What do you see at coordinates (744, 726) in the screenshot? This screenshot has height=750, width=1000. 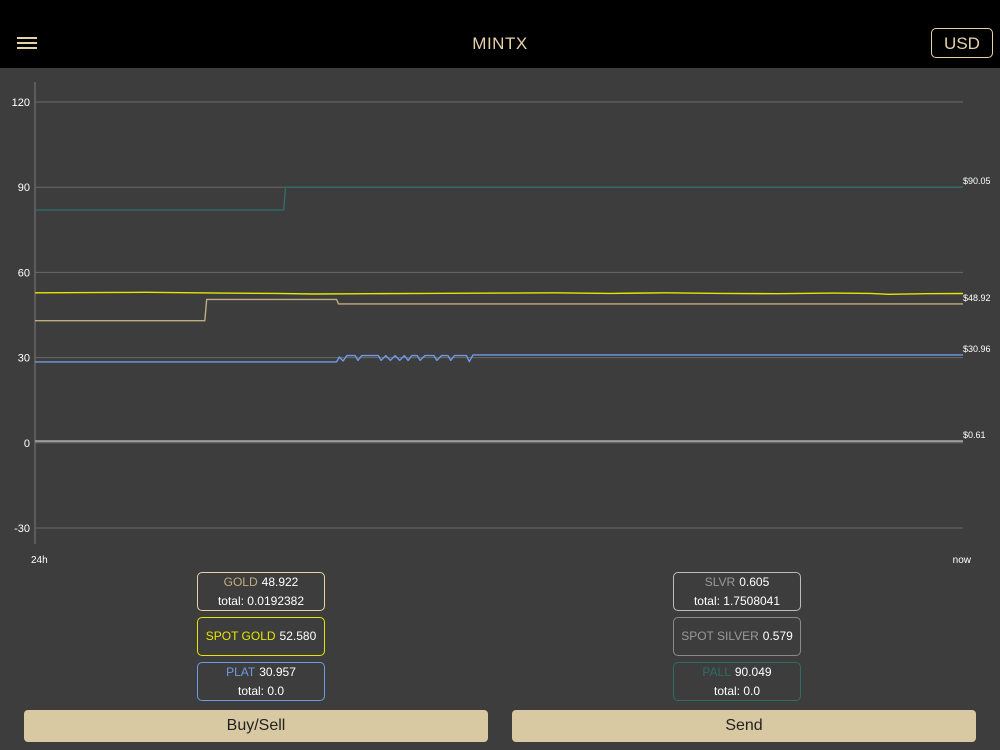 I see `send-button: Send` at bounding box center [744, 726].